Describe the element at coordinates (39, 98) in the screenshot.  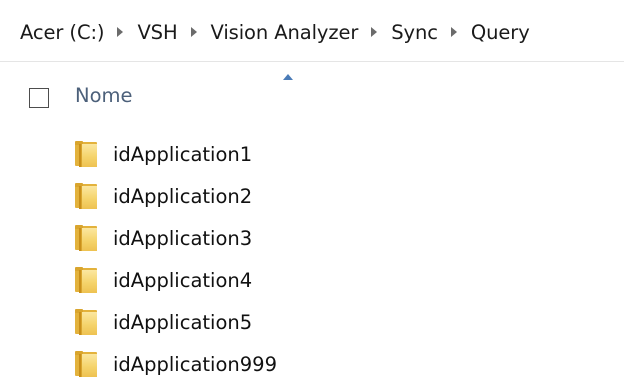
I see `select-all-checkbox` at that location.